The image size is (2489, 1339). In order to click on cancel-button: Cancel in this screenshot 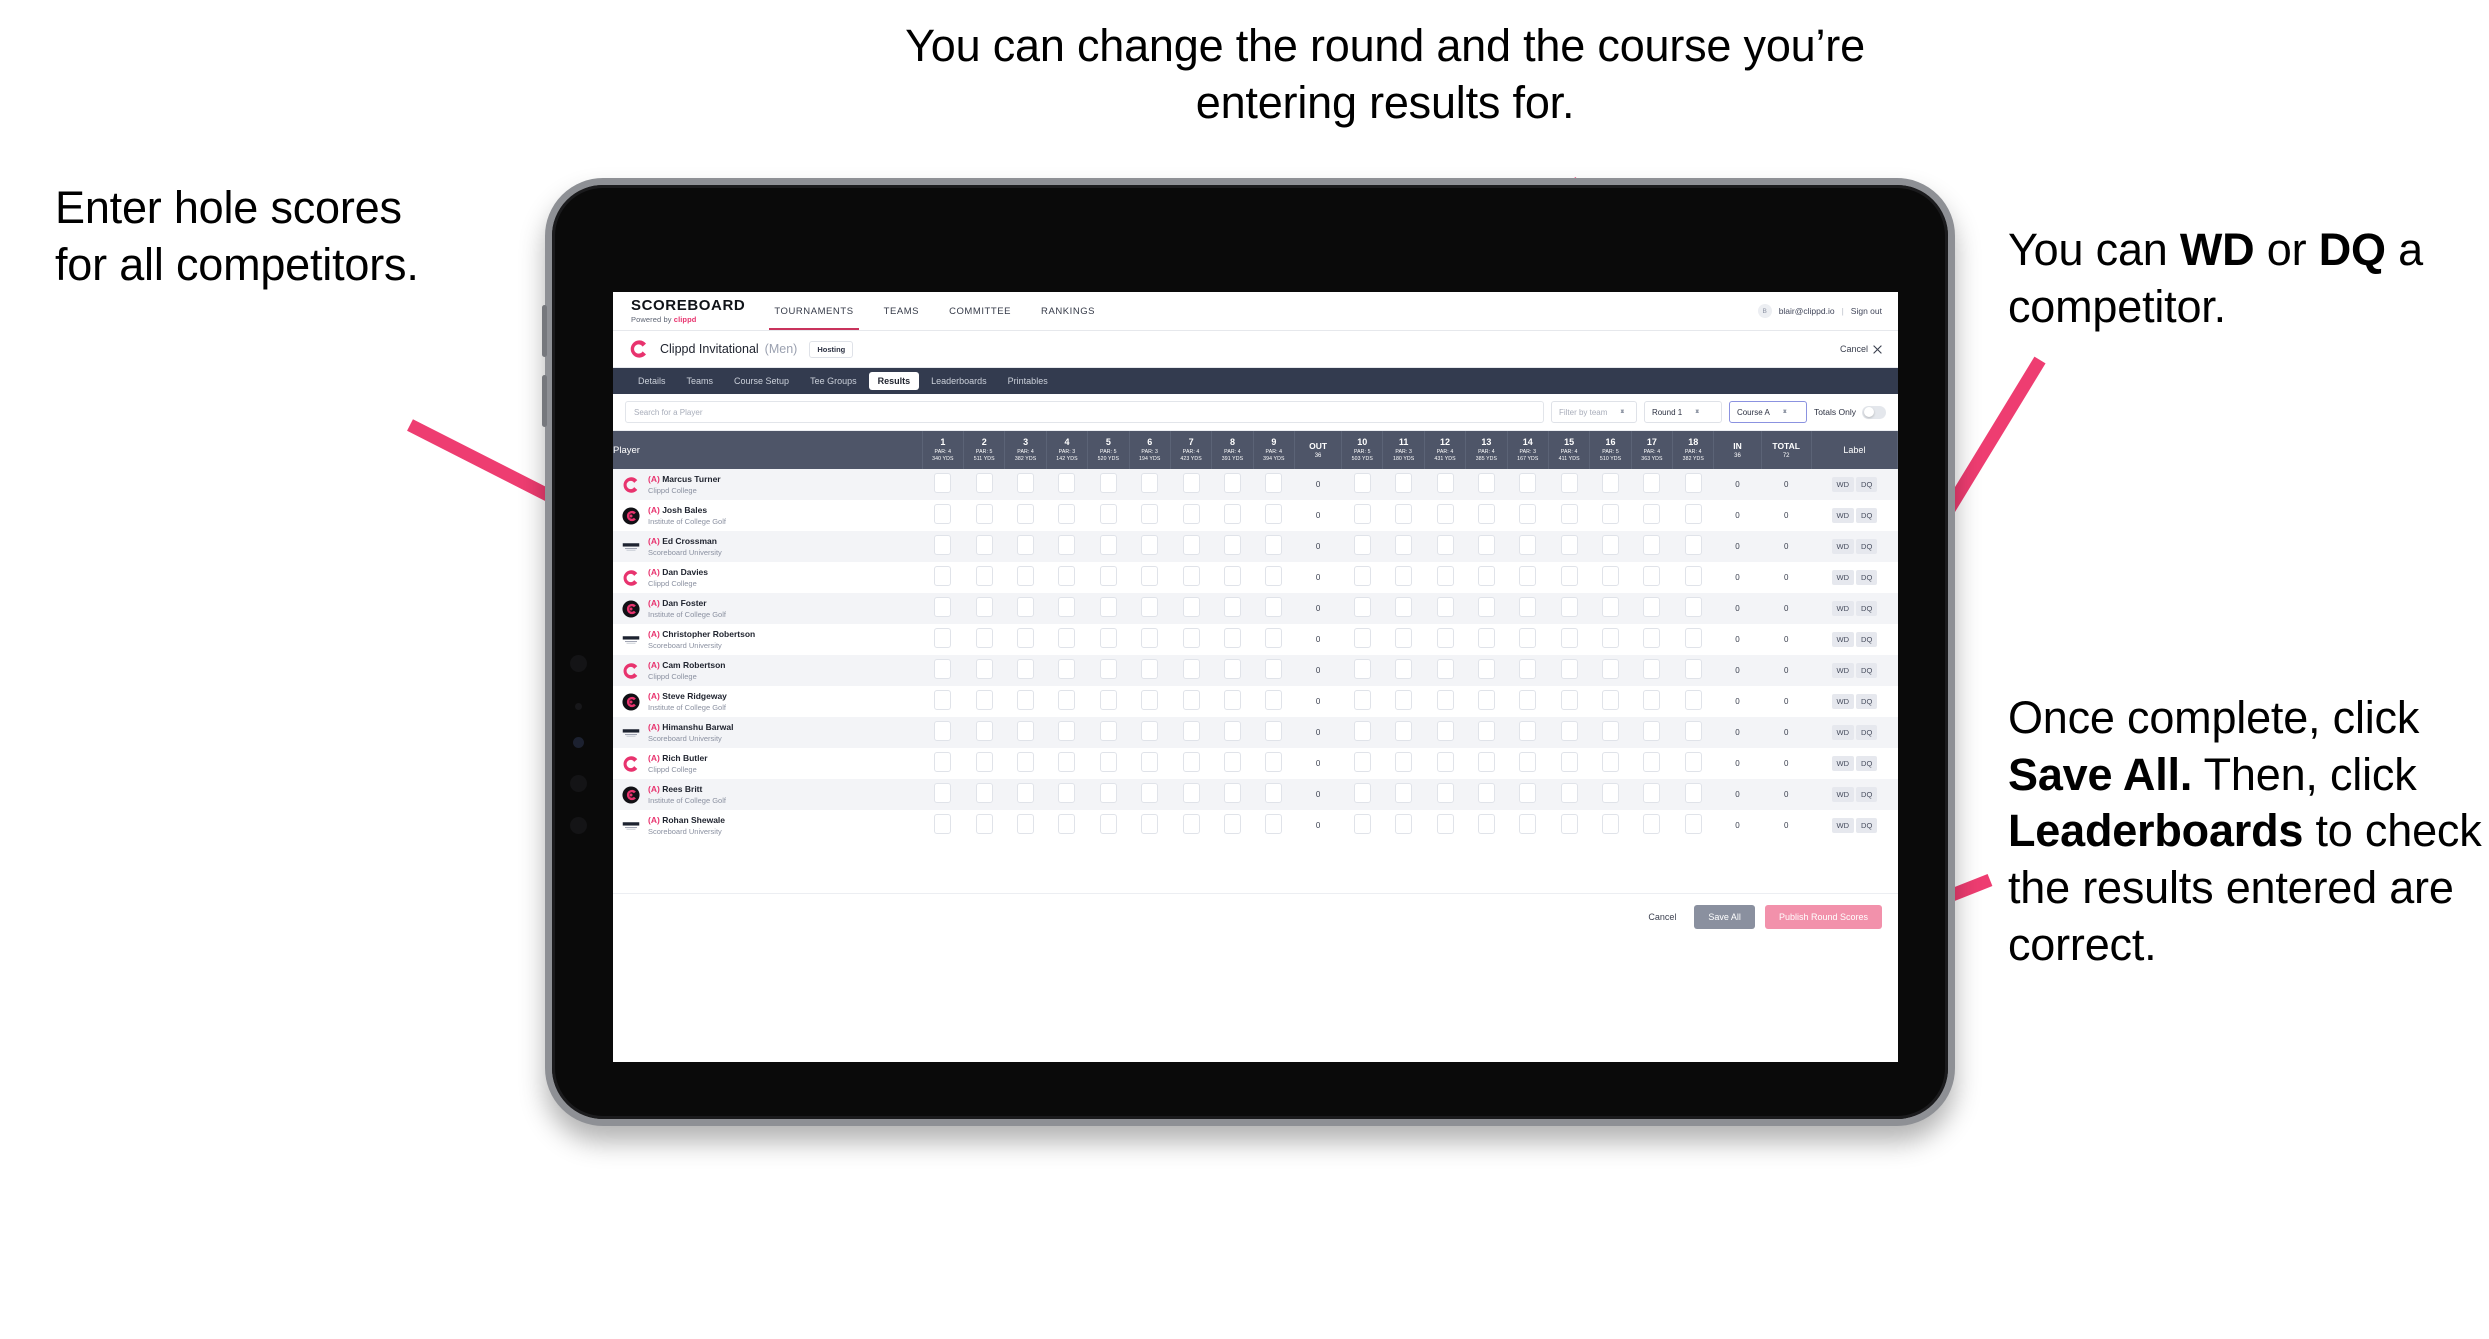, I will do `click(1662, 917)`.